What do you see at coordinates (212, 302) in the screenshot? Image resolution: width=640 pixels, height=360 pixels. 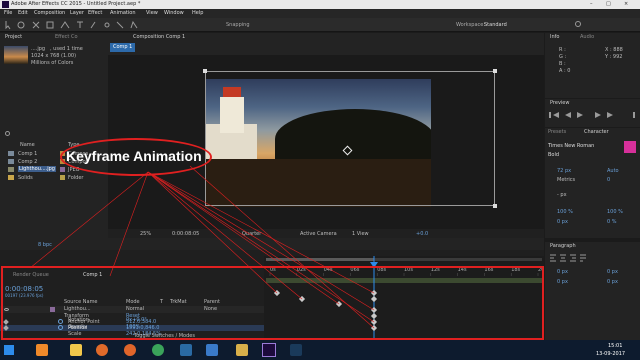 I see `col-parent: Parent` at bounding box center [212, 302].